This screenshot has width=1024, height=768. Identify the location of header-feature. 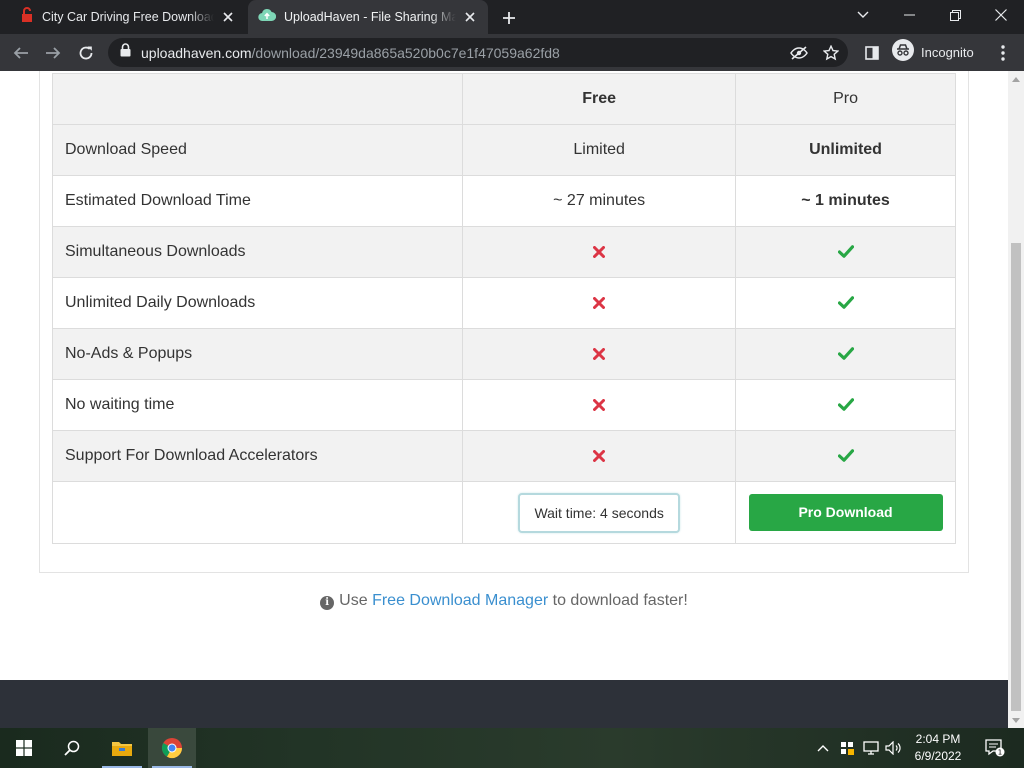
(257, 99).